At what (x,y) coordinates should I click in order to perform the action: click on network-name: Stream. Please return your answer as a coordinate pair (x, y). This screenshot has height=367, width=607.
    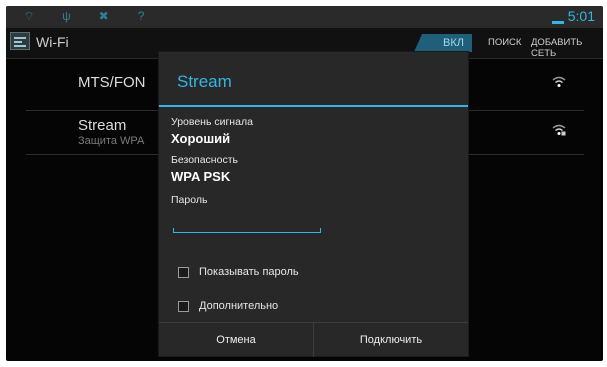
    Looking at the image, I should click on (102, 125).